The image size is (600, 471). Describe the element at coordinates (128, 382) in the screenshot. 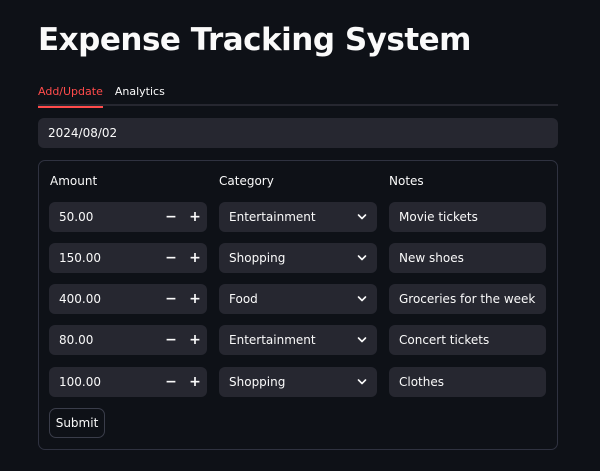

I see `amount-stepper: 100.00 − +` at that location.